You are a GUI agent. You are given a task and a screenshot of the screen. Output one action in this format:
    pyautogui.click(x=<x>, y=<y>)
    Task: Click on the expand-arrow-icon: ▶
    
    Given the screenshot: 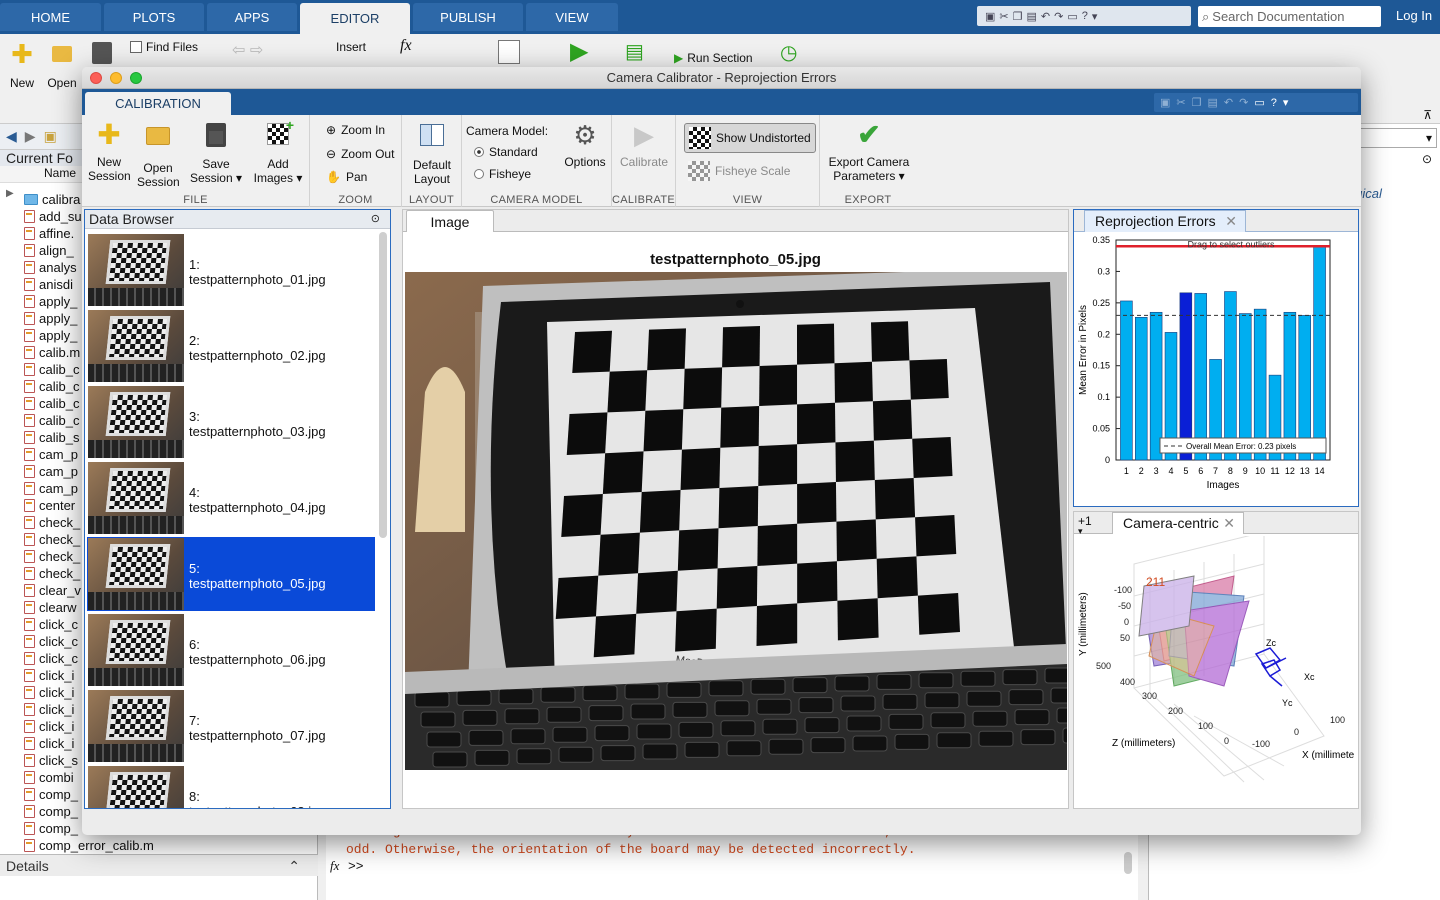 What is the action you would take?
    pyautogui.click(x=10, y=193)
    